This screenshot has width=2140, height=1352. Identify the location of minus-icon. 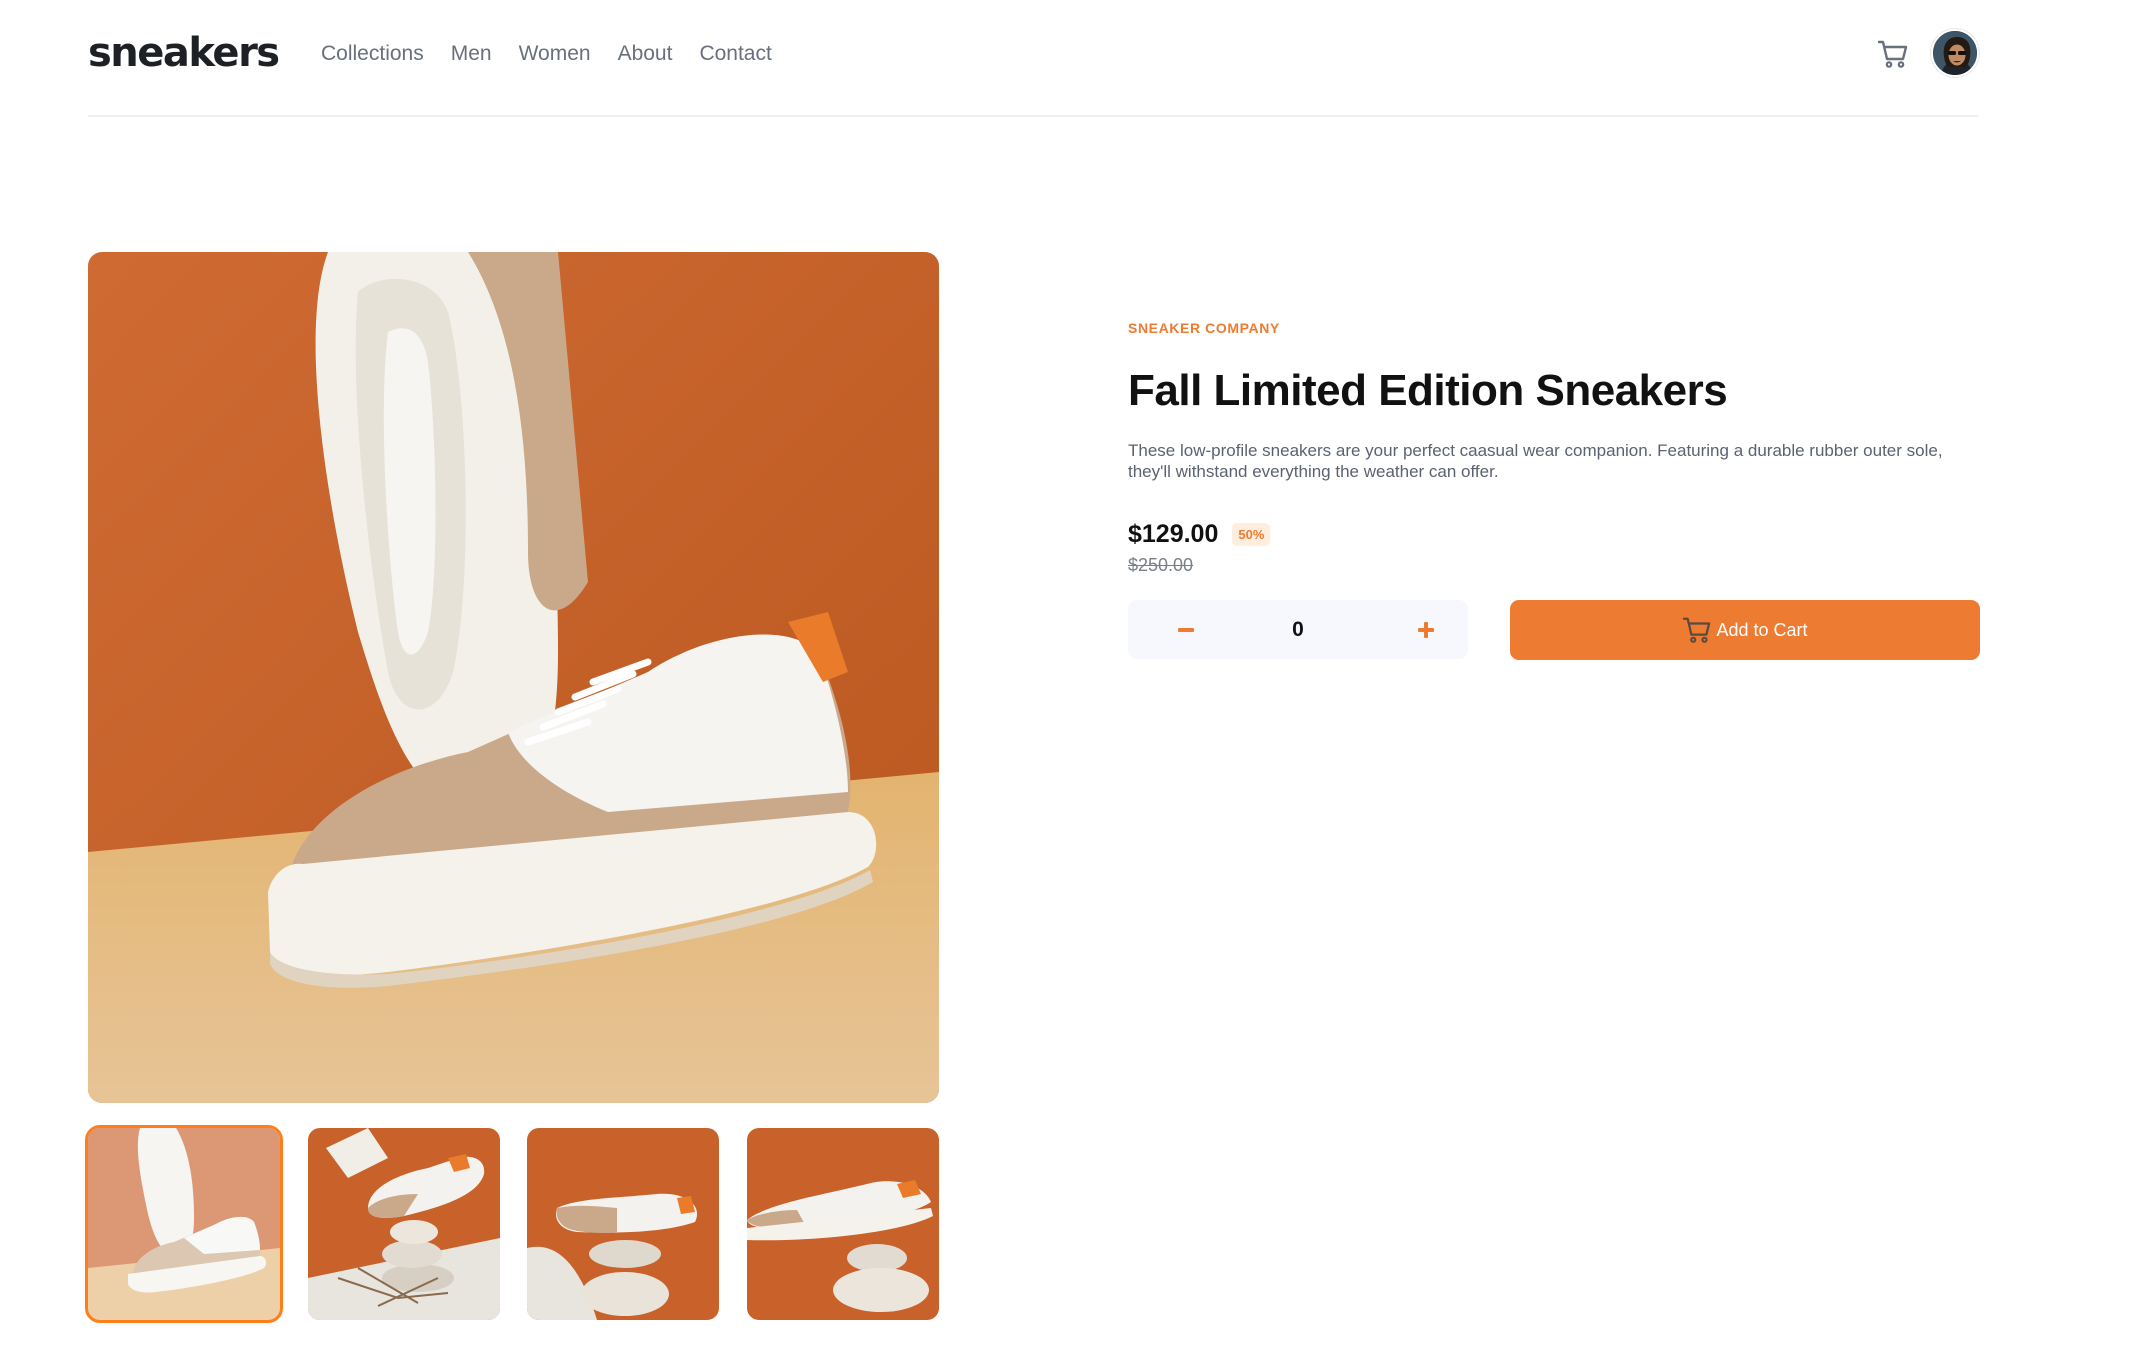
(1186, 629).